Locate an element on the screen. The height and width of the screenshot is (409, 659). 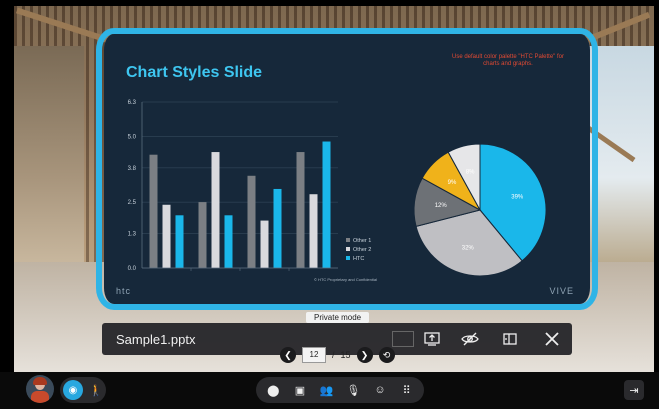
page-navigator: ❮ 12 / 15 ❯ ⟲ is located at coordinates (337, 355).